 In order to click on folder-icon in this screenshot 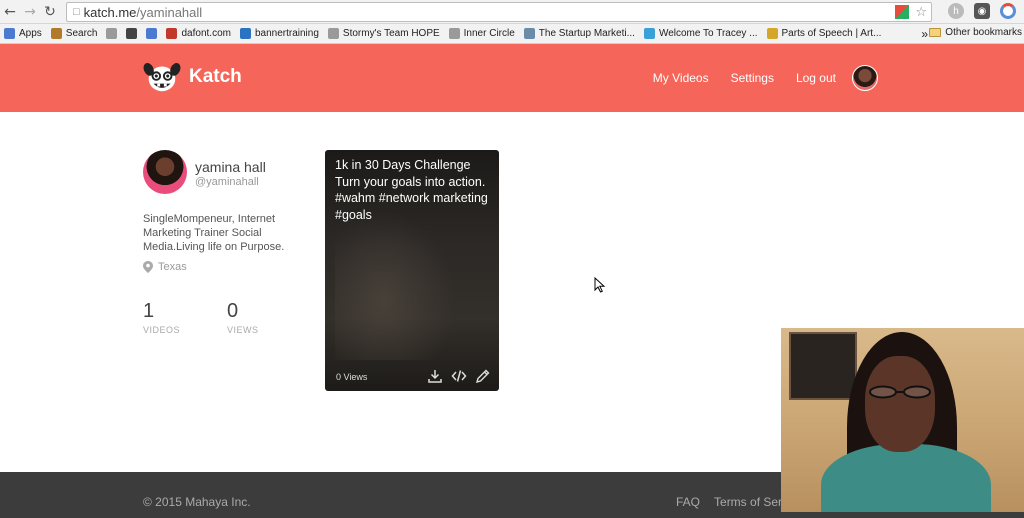, I will do `click(935, 32)`.